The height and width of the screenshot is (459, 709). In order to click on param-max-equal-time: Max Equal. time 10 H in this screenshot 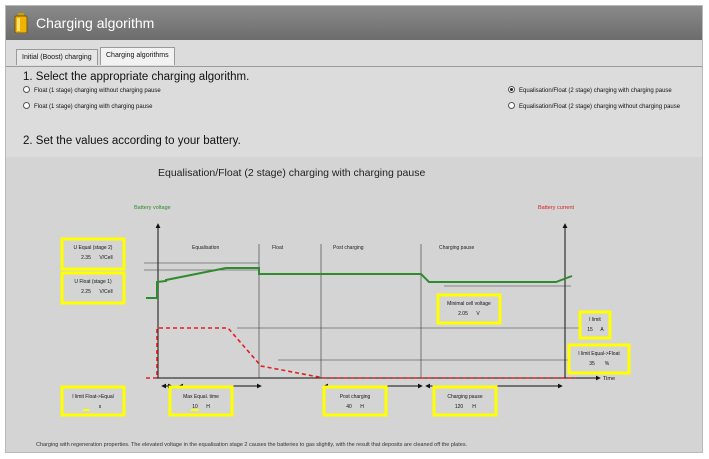, I will do `click(201, 401)`.